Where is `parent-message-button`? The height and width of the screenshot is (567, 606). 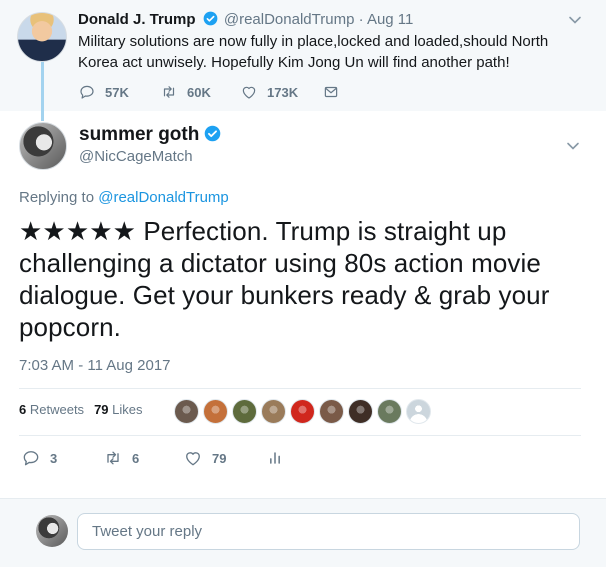
parent-message-button is located at coordinates (331, 92).